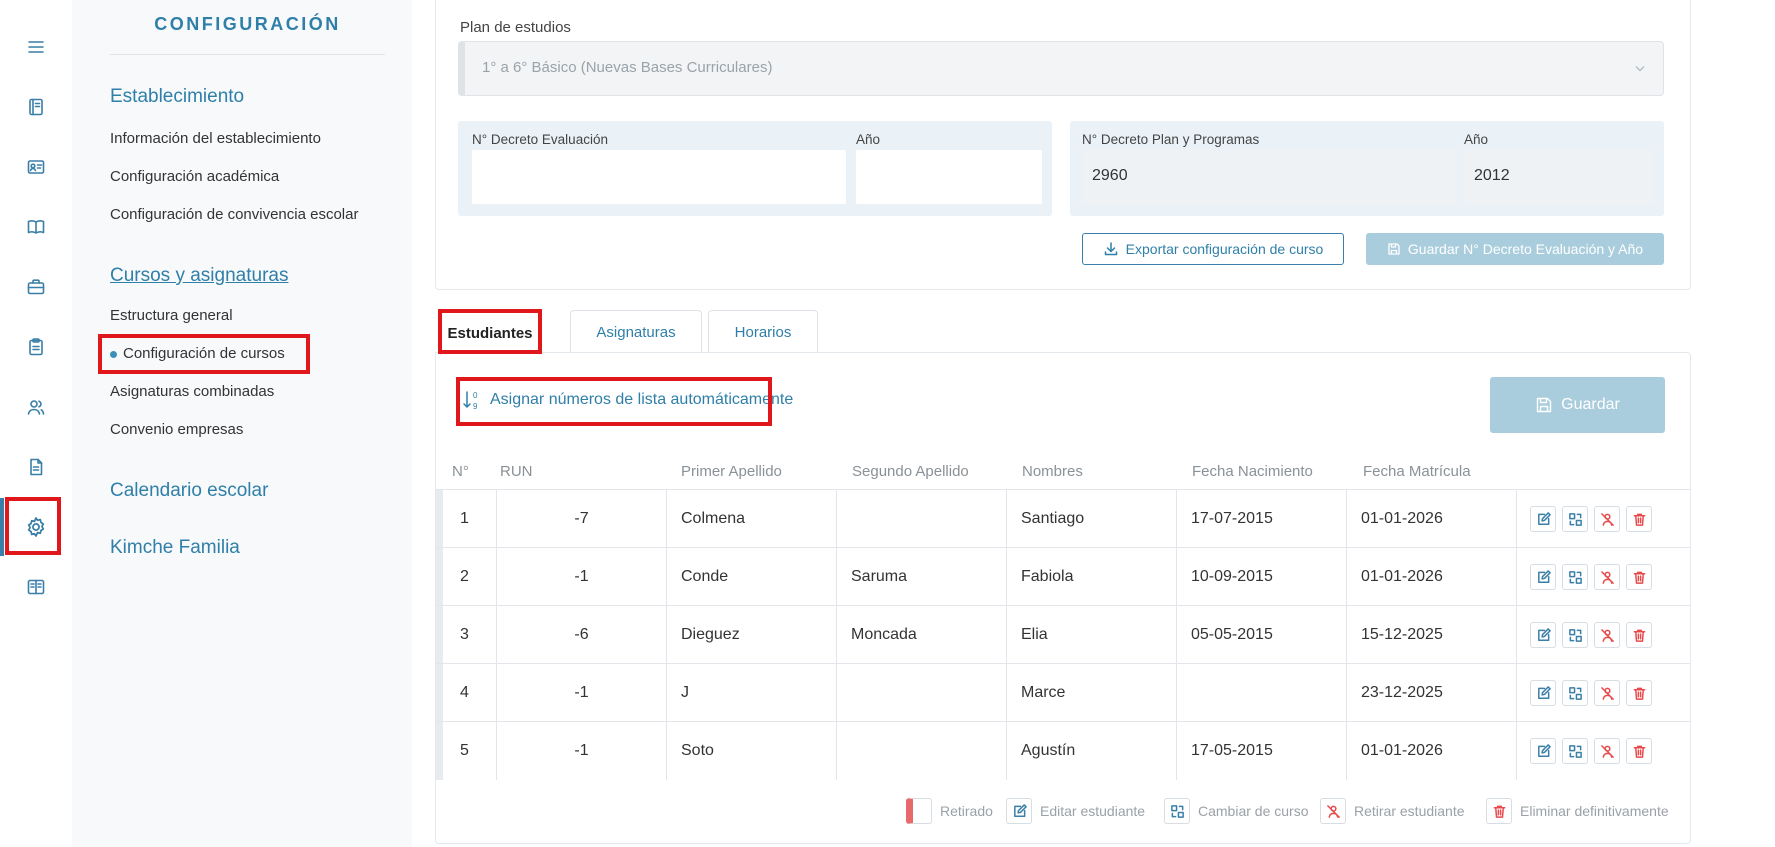 Image resolution: width=1775 pixels, height=847 pixels. What do you see at coordinates (1431, 693) in the screenshot?
I see `cell-matricula: 23-12-2025` at bounding box center [1431, 693].